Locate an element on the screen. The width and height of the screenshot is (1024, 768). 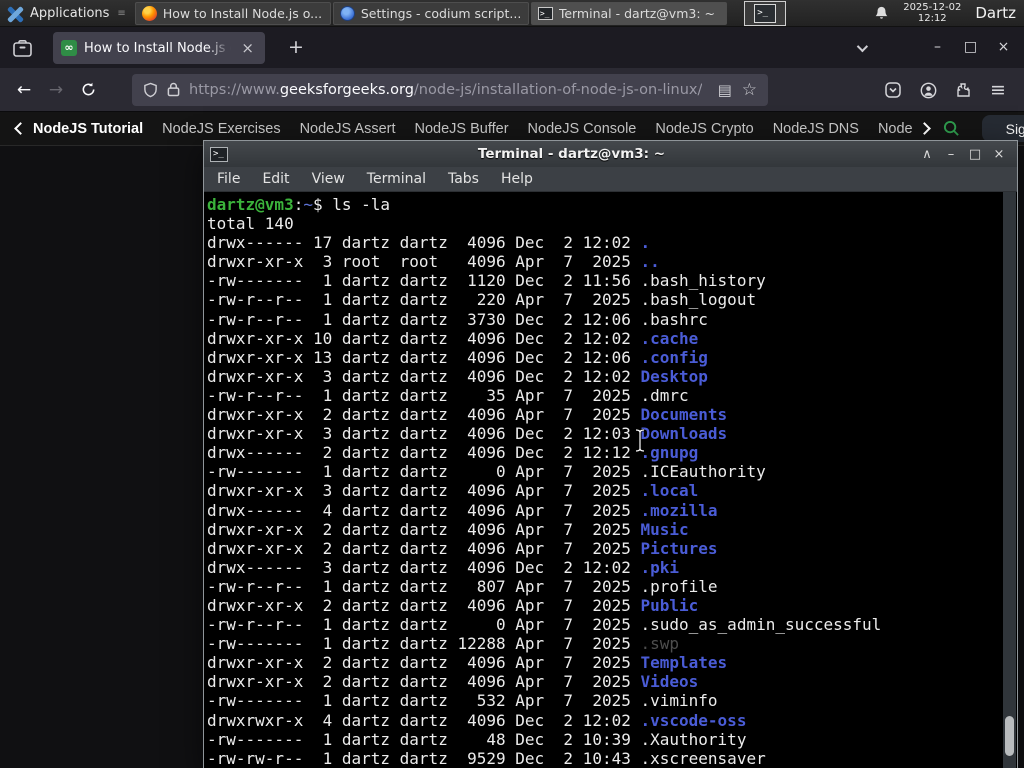
nav-link: NodeJS Console is located at coordinates (582, 129).